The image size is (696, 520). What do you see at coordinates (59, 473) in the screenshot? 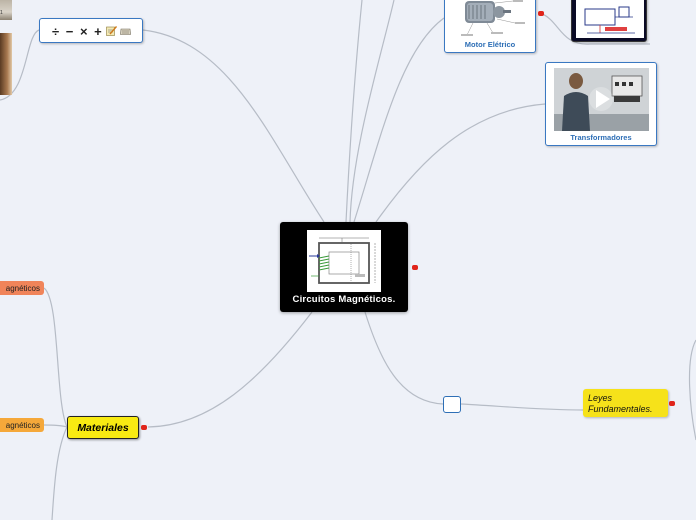
I see `connector-materiales-down` at bounding box center [59, 473].